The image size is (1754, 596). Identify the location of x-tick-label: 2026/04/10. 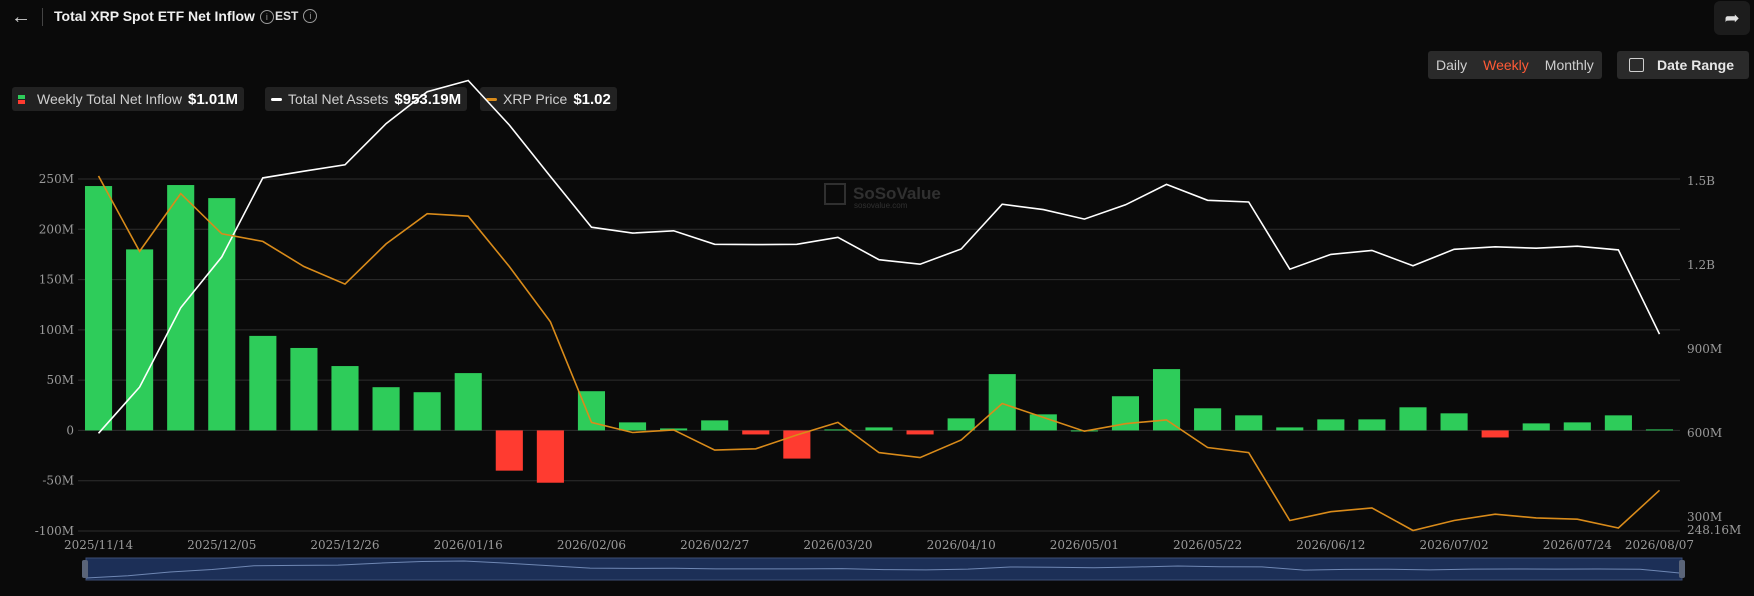
(961, 545).